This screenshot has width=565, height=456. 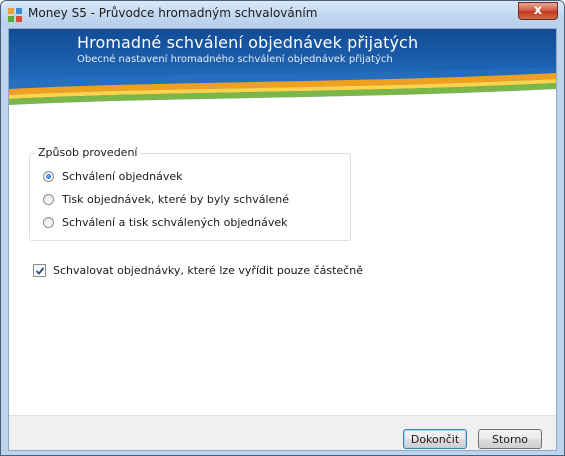 What do you see at coordinates (248, 42) in the screenshot?
I see `wizard-step-title: Hromadné schválení objednávek přijatých` at bounding box center [248, 42].